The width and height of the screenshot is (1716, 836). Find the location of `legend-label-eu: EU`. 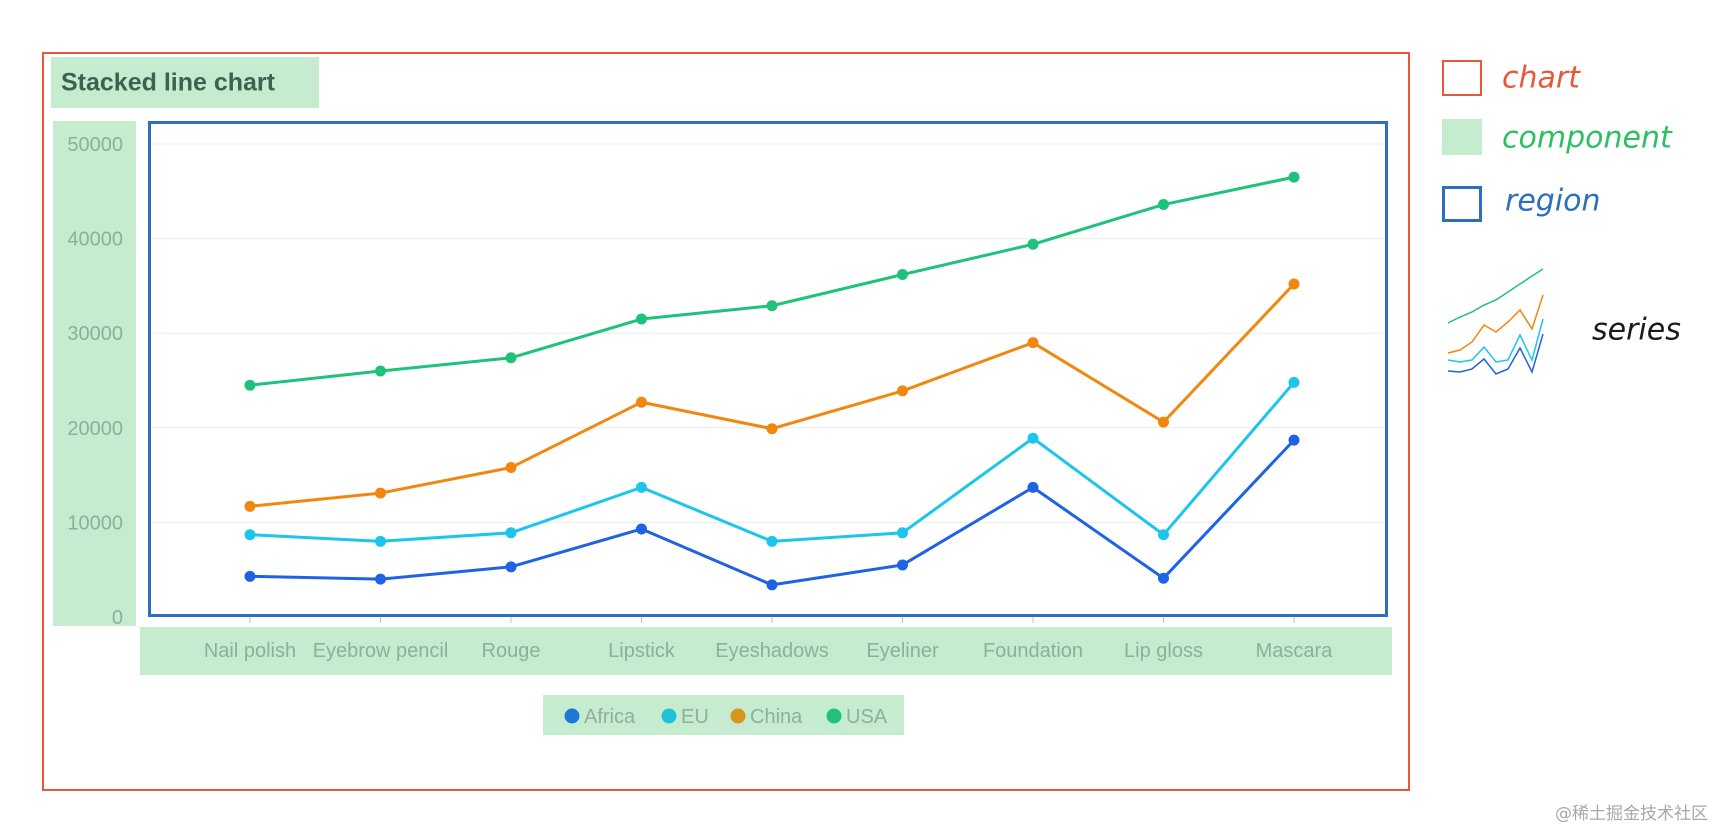

legend-label-eu: EU is located at coordinates (695, 717).